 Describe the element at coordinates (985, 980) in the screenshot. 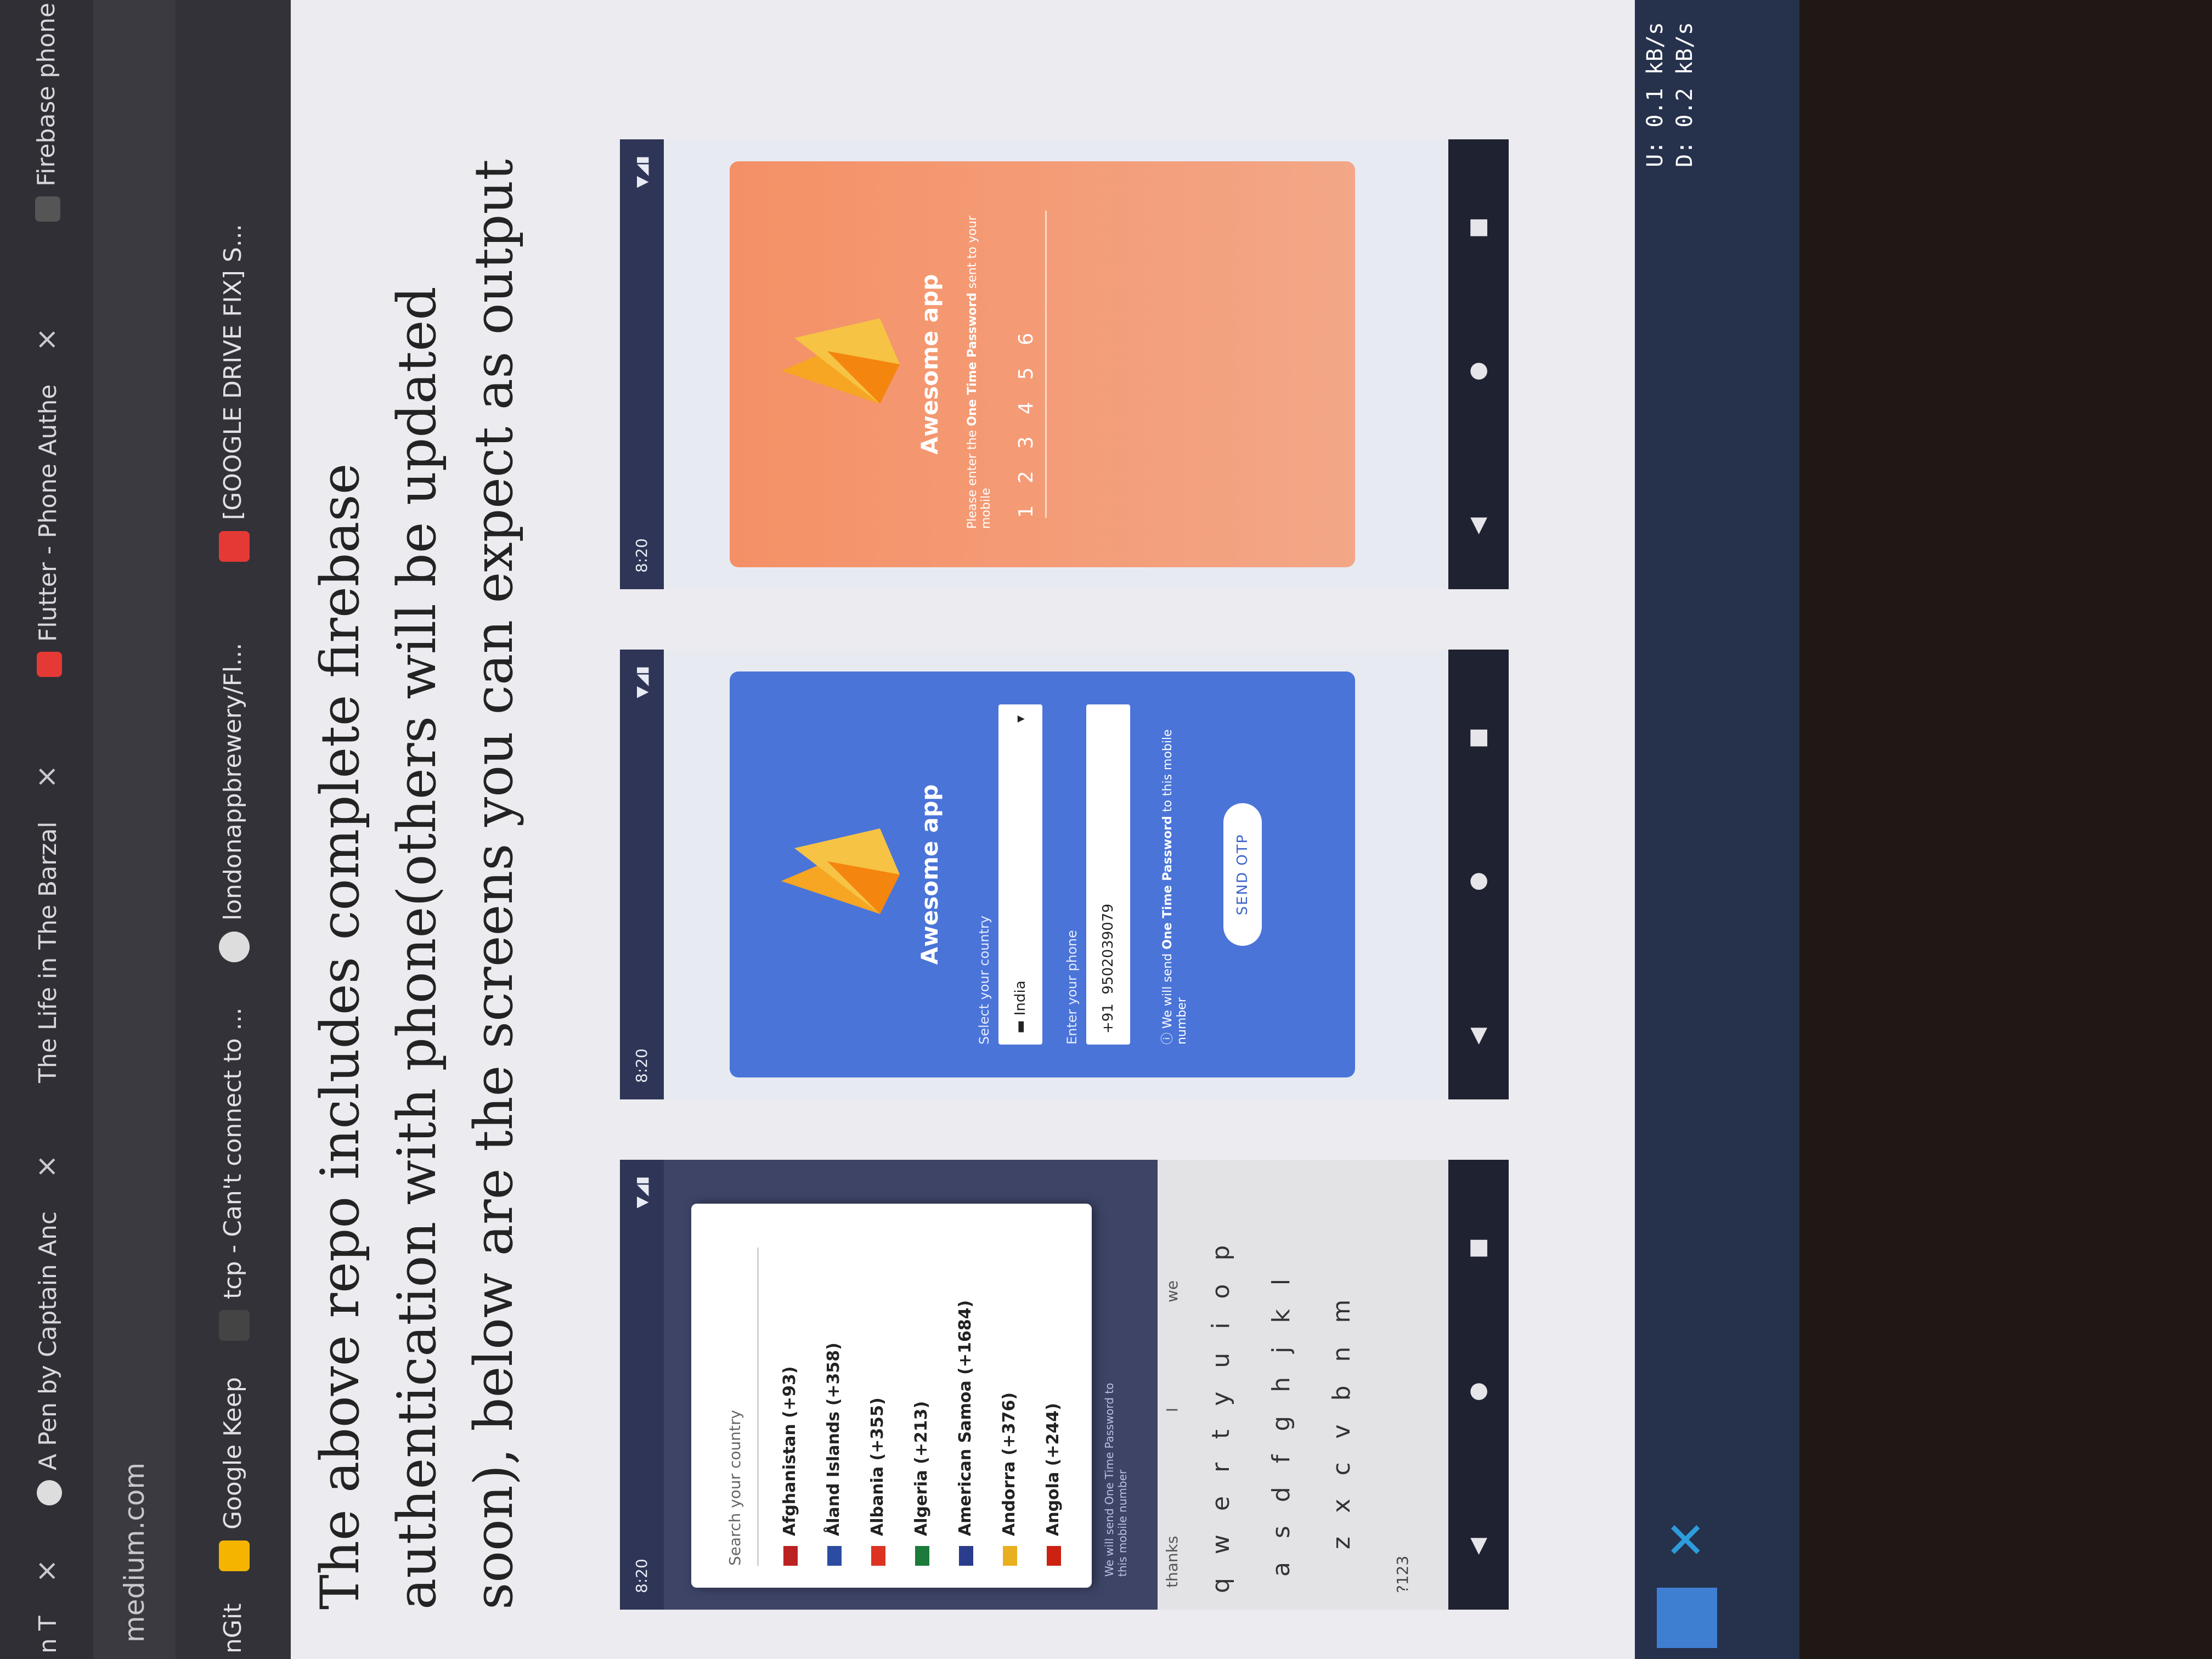

I see `country-label: Select your country` at that location.